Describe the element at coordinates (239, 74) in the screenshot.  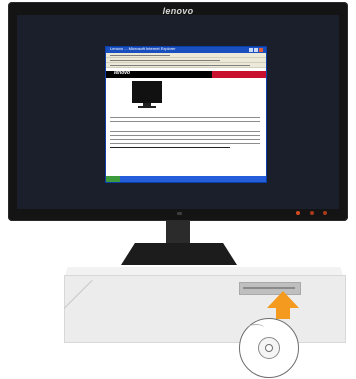
I see `site-header-accent` at that location.